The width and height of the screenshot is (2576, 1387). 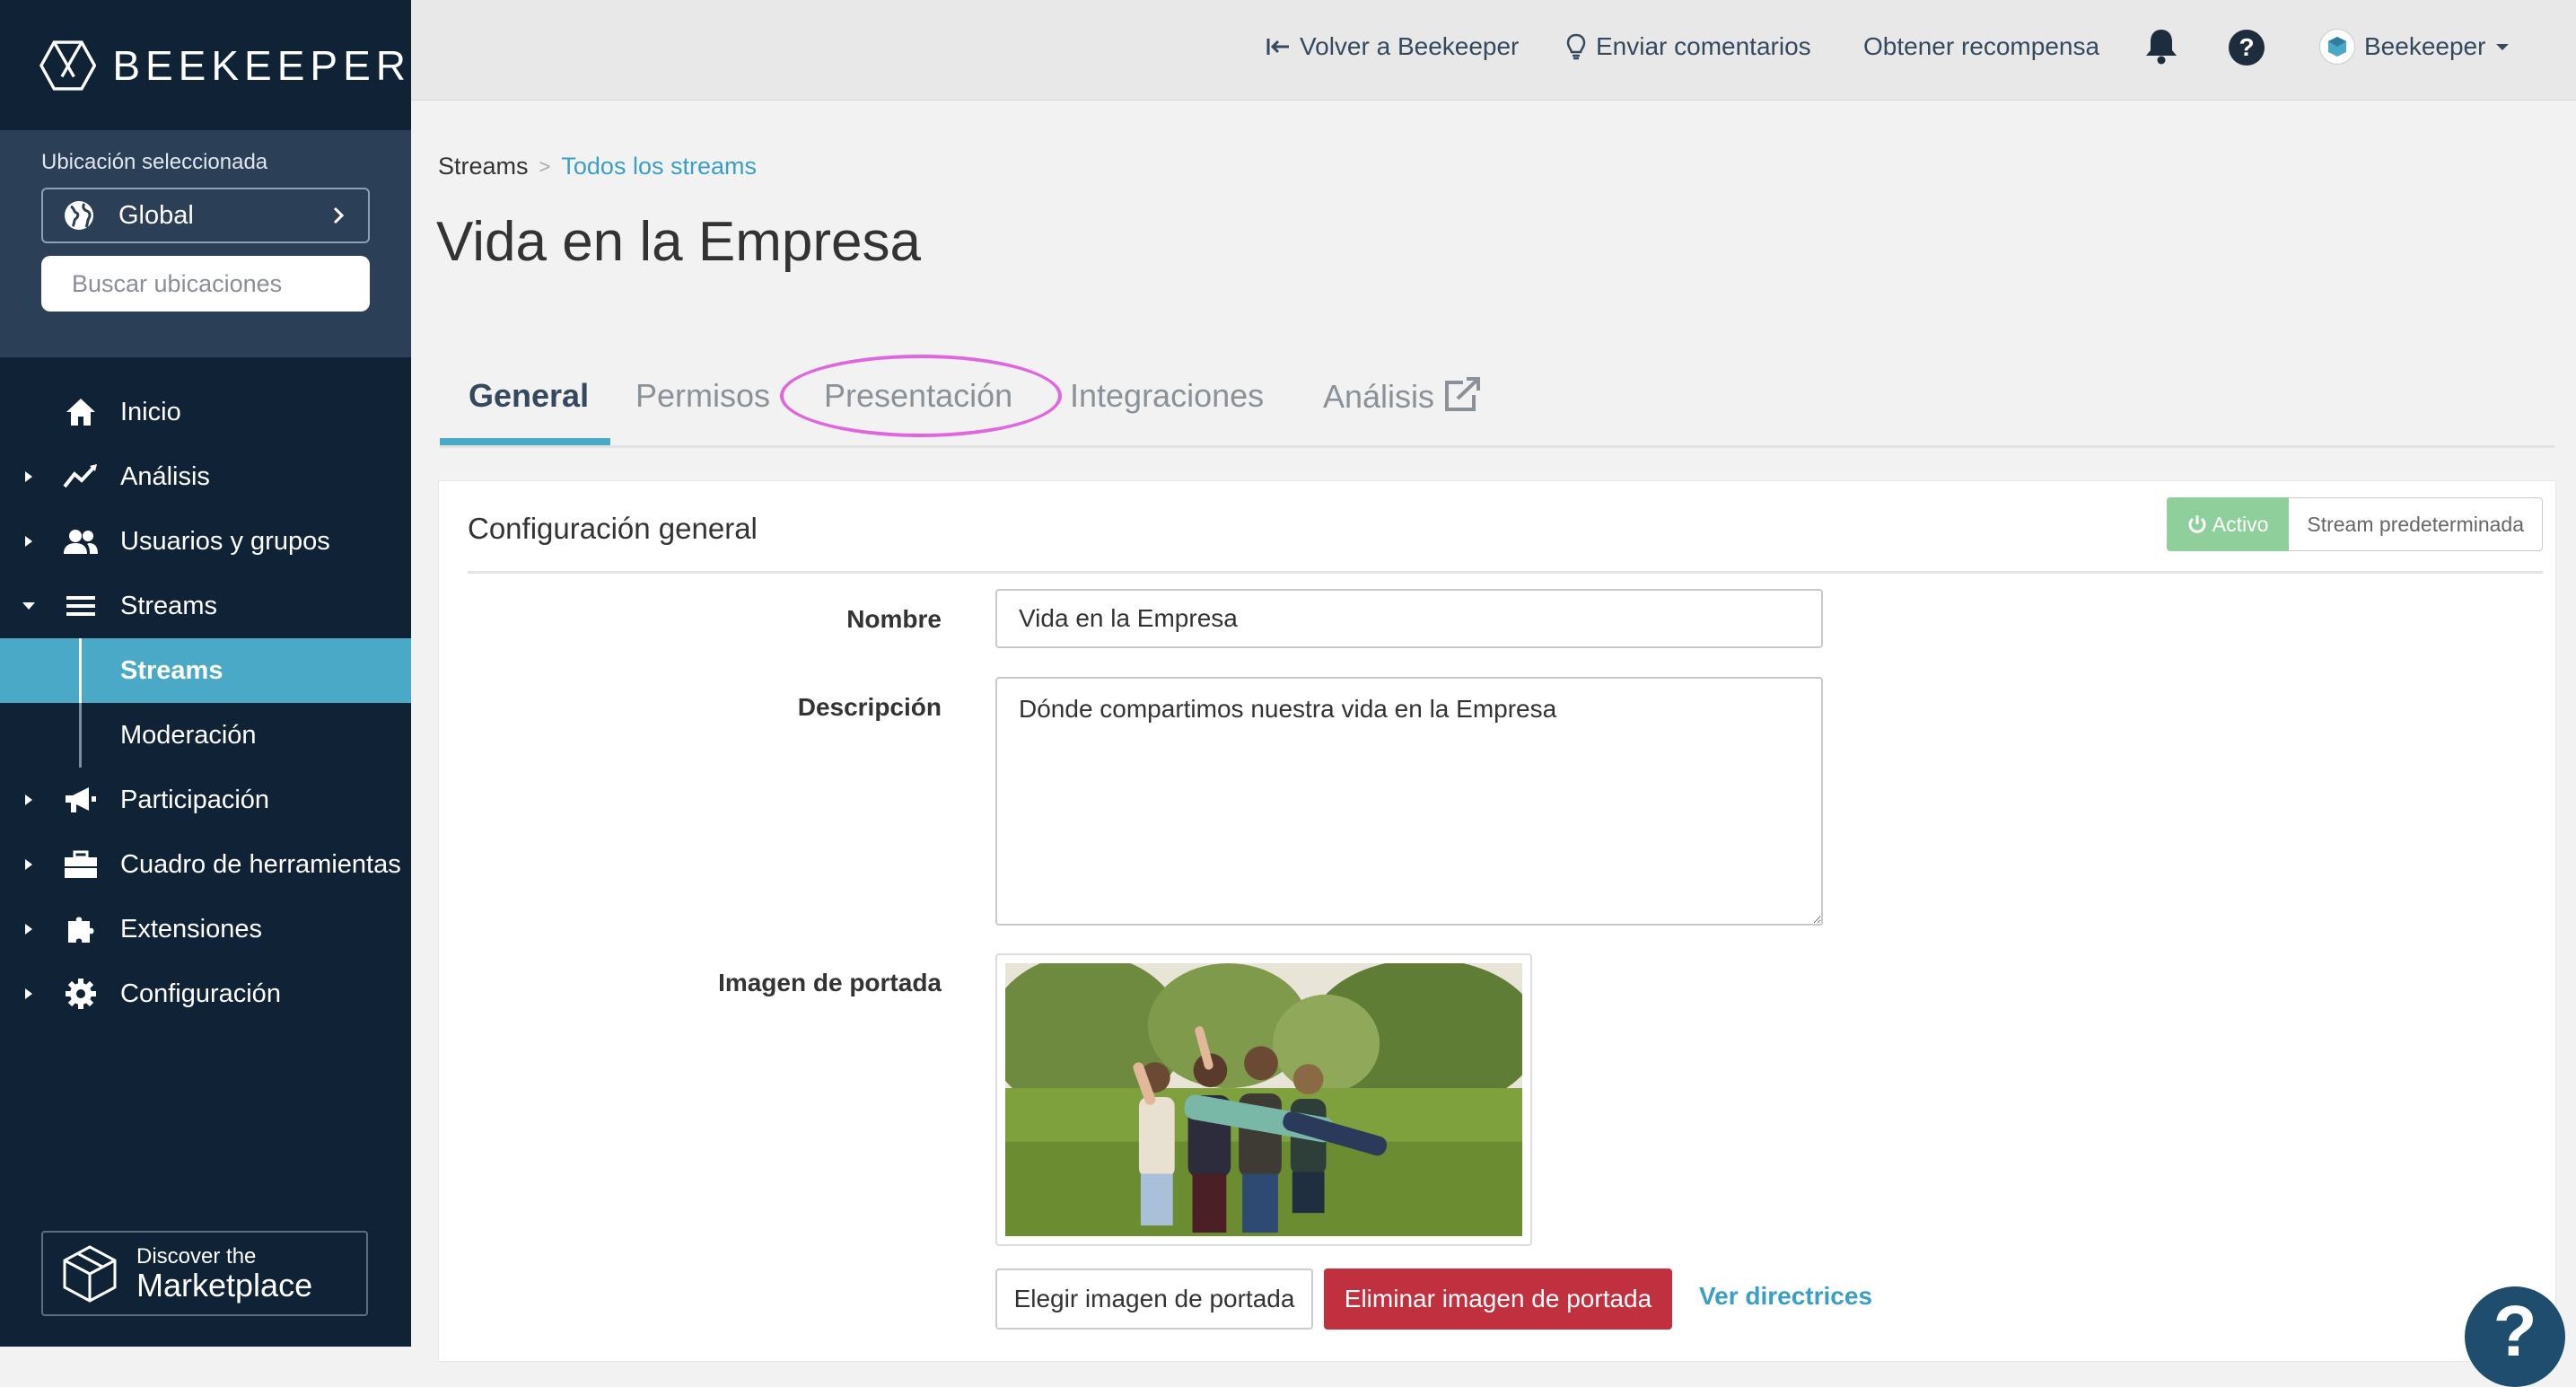 I want to click on tab-integraciones: Integraciones, so click(x=1167, y=396).